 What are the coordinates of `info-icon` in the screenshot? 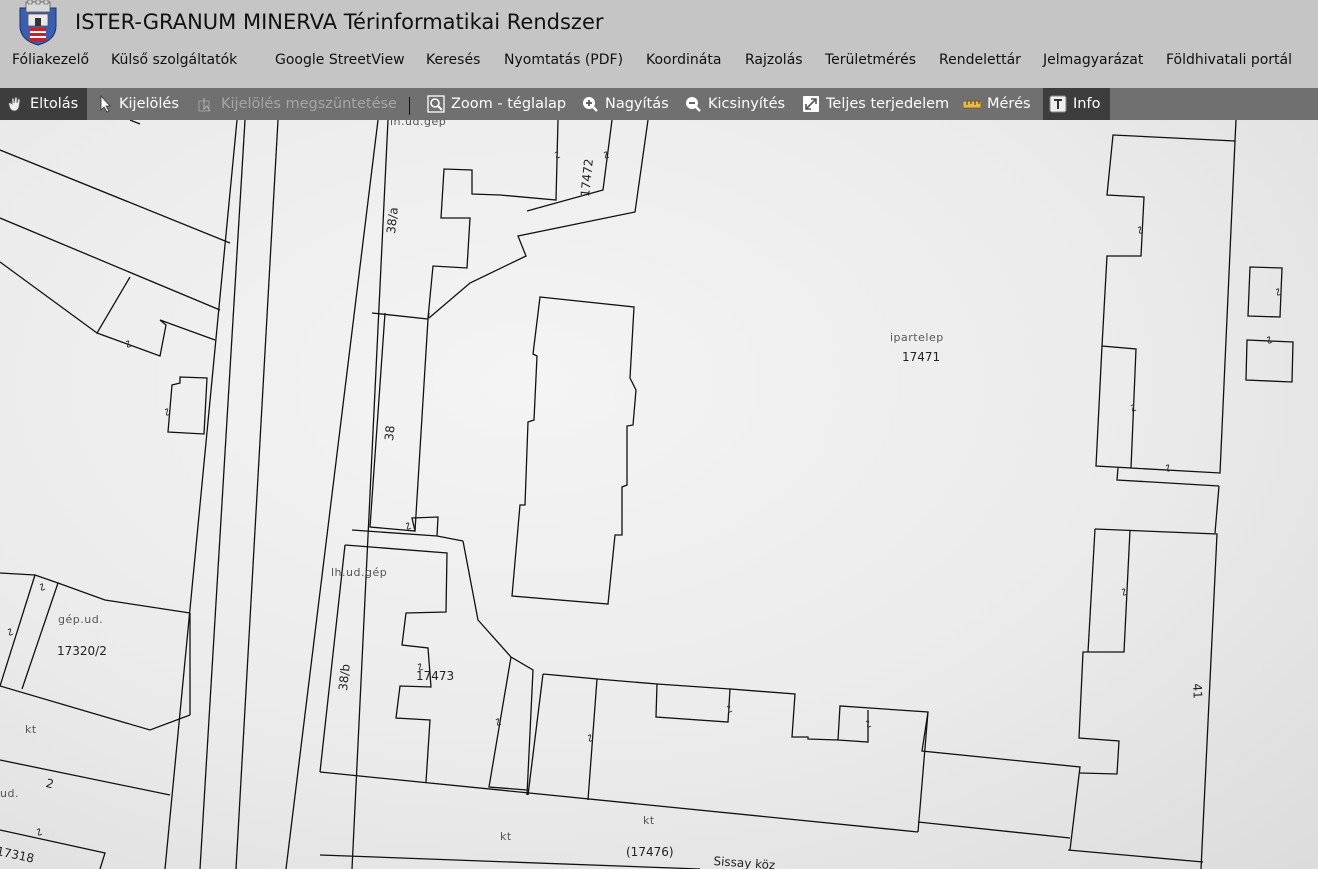 It's located at (1058, 104).